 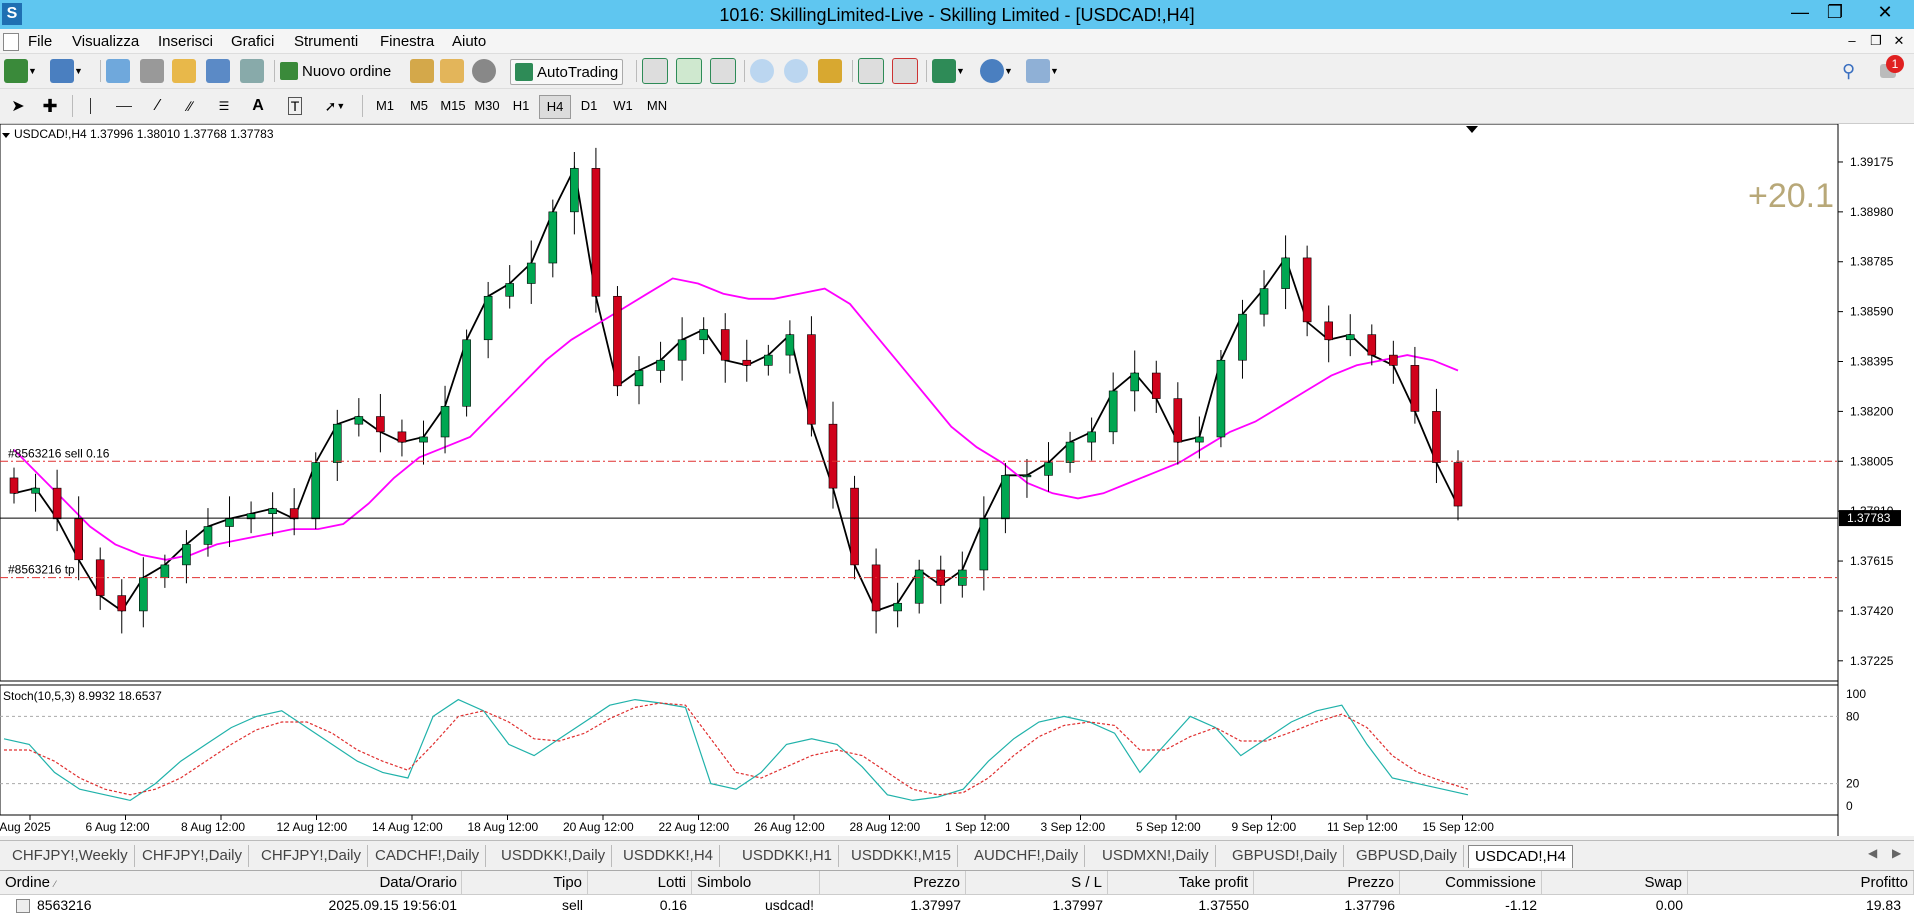 I want to click on vps-icon, so click(x=484, y=71).